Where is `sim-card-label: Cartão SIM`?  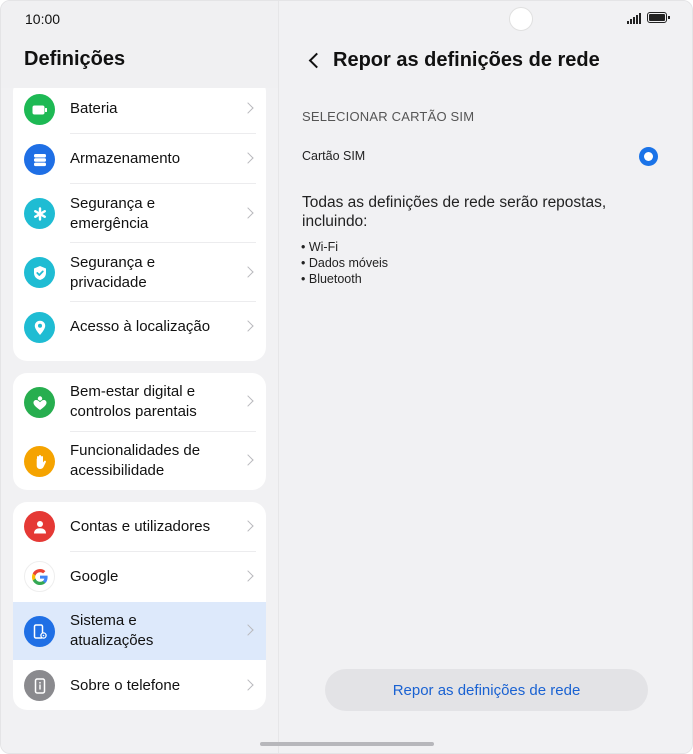 sim-card-label: Cartão SIM is located at coordinates (334, 156).